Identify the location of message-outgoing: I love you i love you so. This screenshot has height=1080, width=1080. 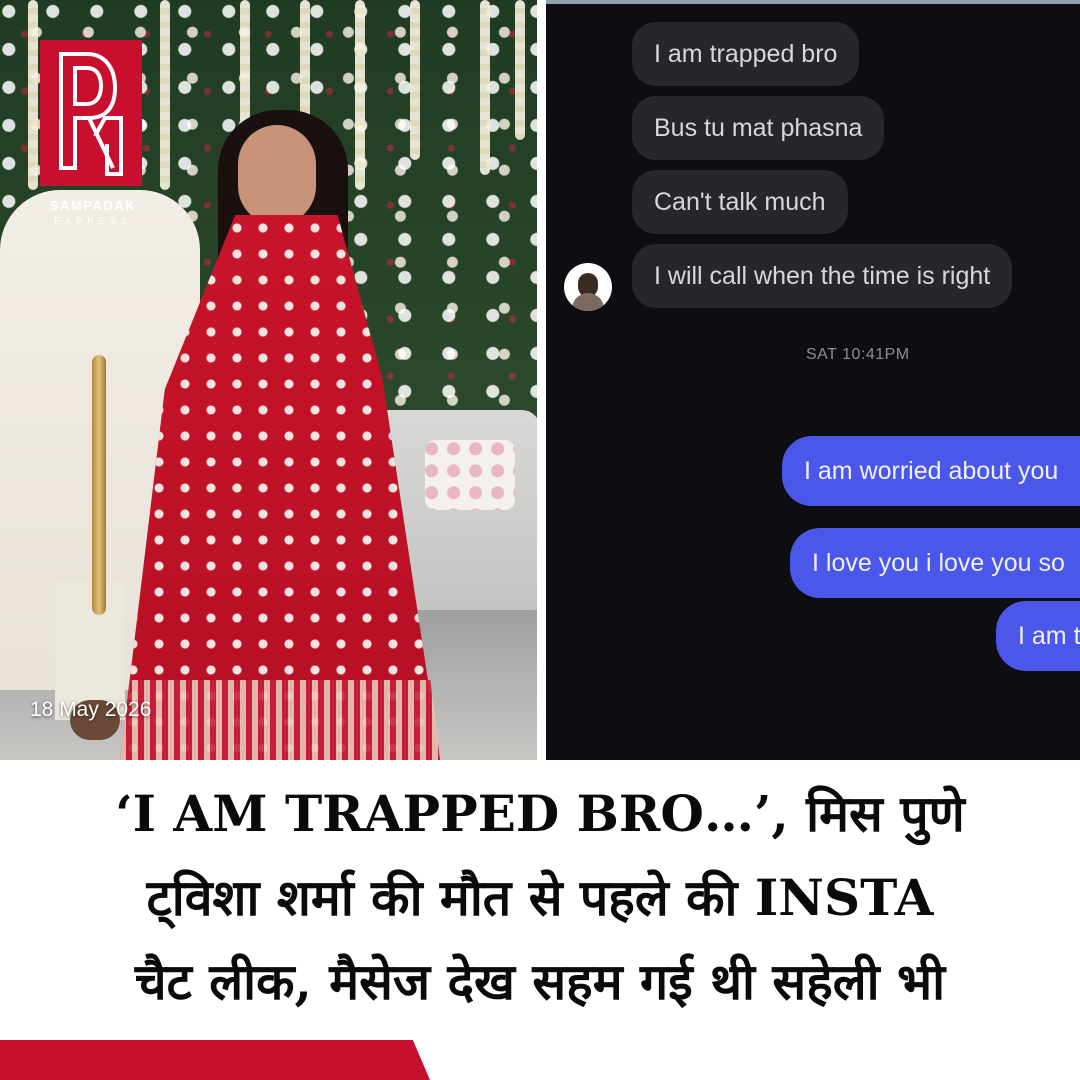
(935, 563).